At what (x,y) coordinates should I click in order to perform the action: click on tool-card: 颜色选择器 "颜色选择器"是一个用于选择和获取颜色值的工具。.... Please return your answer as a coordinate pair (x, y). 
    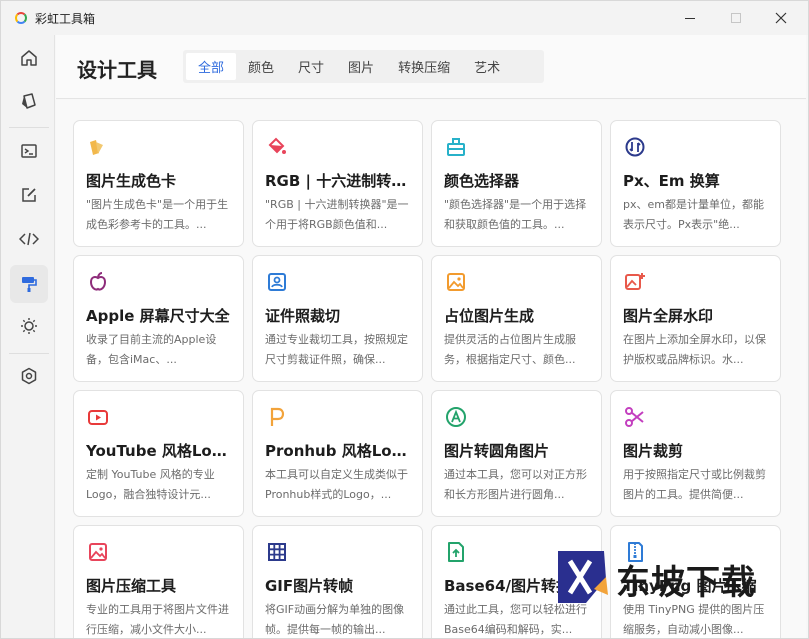
    Looking at the image, I should click on (516, 183).